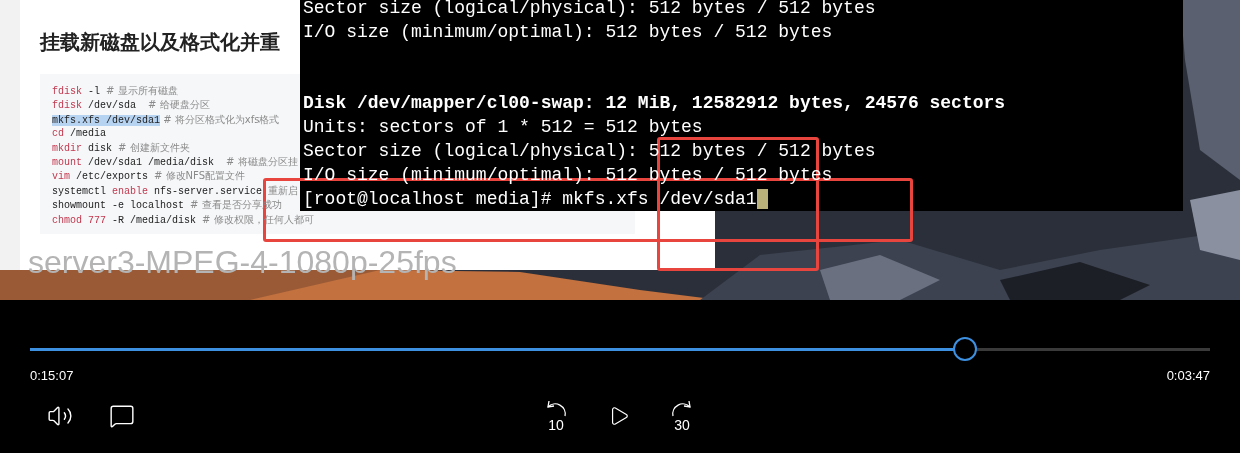 The image size is (1240, 453). Describe the element at coordinates (148, 176) in the screenshot. I see `code-line: vim /etc/exports # 修改NFS配置文件` at that location.